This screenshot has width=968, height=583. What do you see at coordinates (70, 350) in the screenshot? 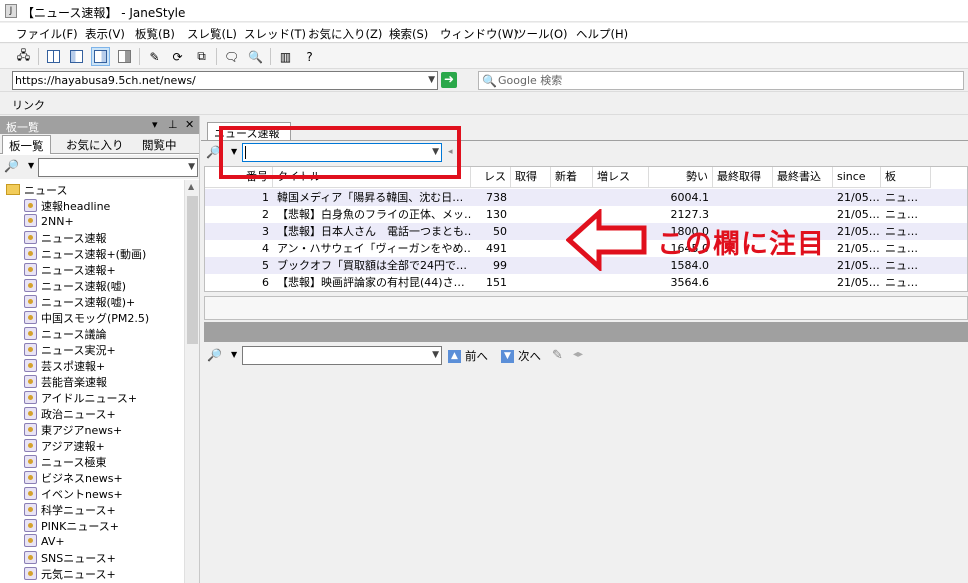
I see `board-item: ニュース実況+` at bounding box center [70, 350].